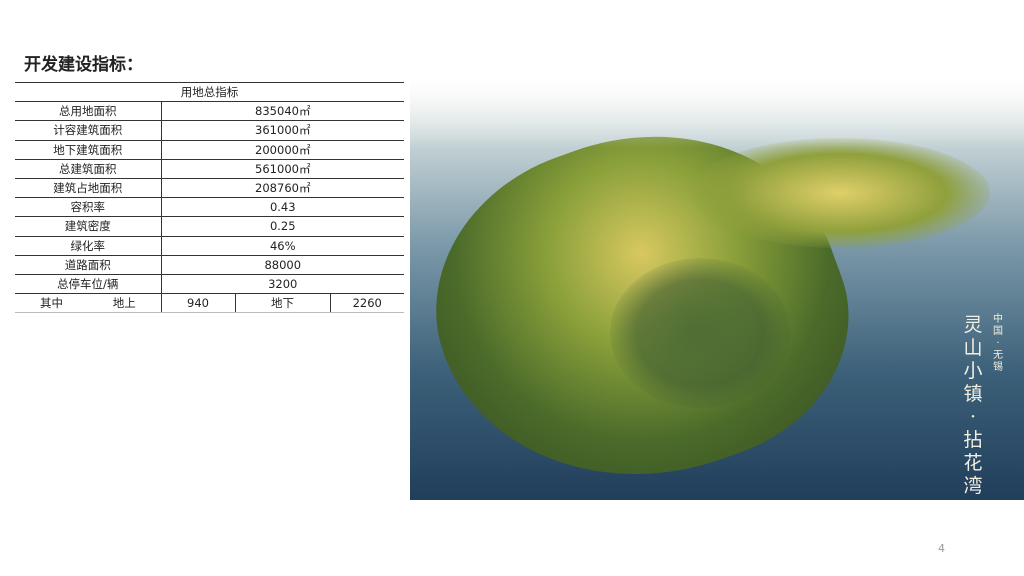 Image resolution: width=1024 pixels, height=576 pixels. Describe the element at coordinates (88, 130) in the screenshot. I see `row-label: 计容建筑面积` at that location.